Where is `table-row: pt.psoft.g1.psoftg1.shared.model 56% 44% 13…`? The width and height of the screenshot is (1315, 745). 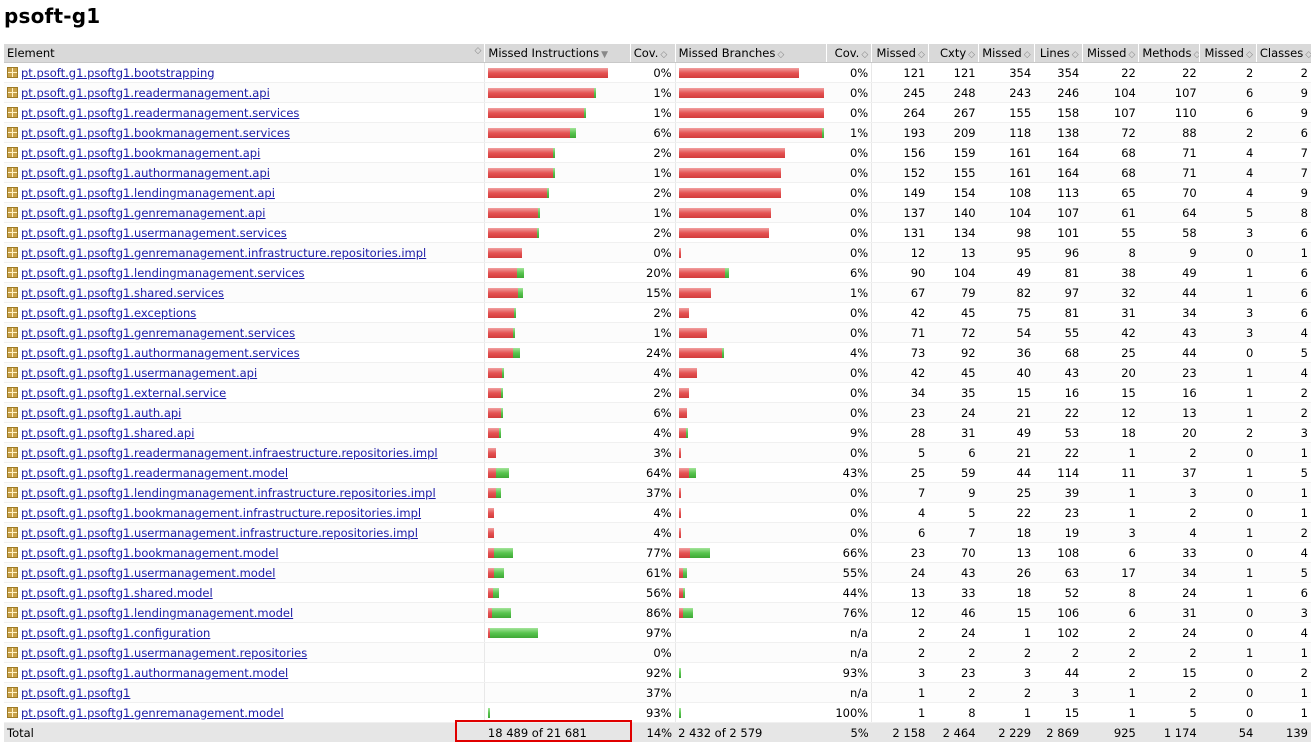 table-row: pt.psoft.g1.psoftg1.shared.model 56% 44% 13… is located at coordinates (657, 592).